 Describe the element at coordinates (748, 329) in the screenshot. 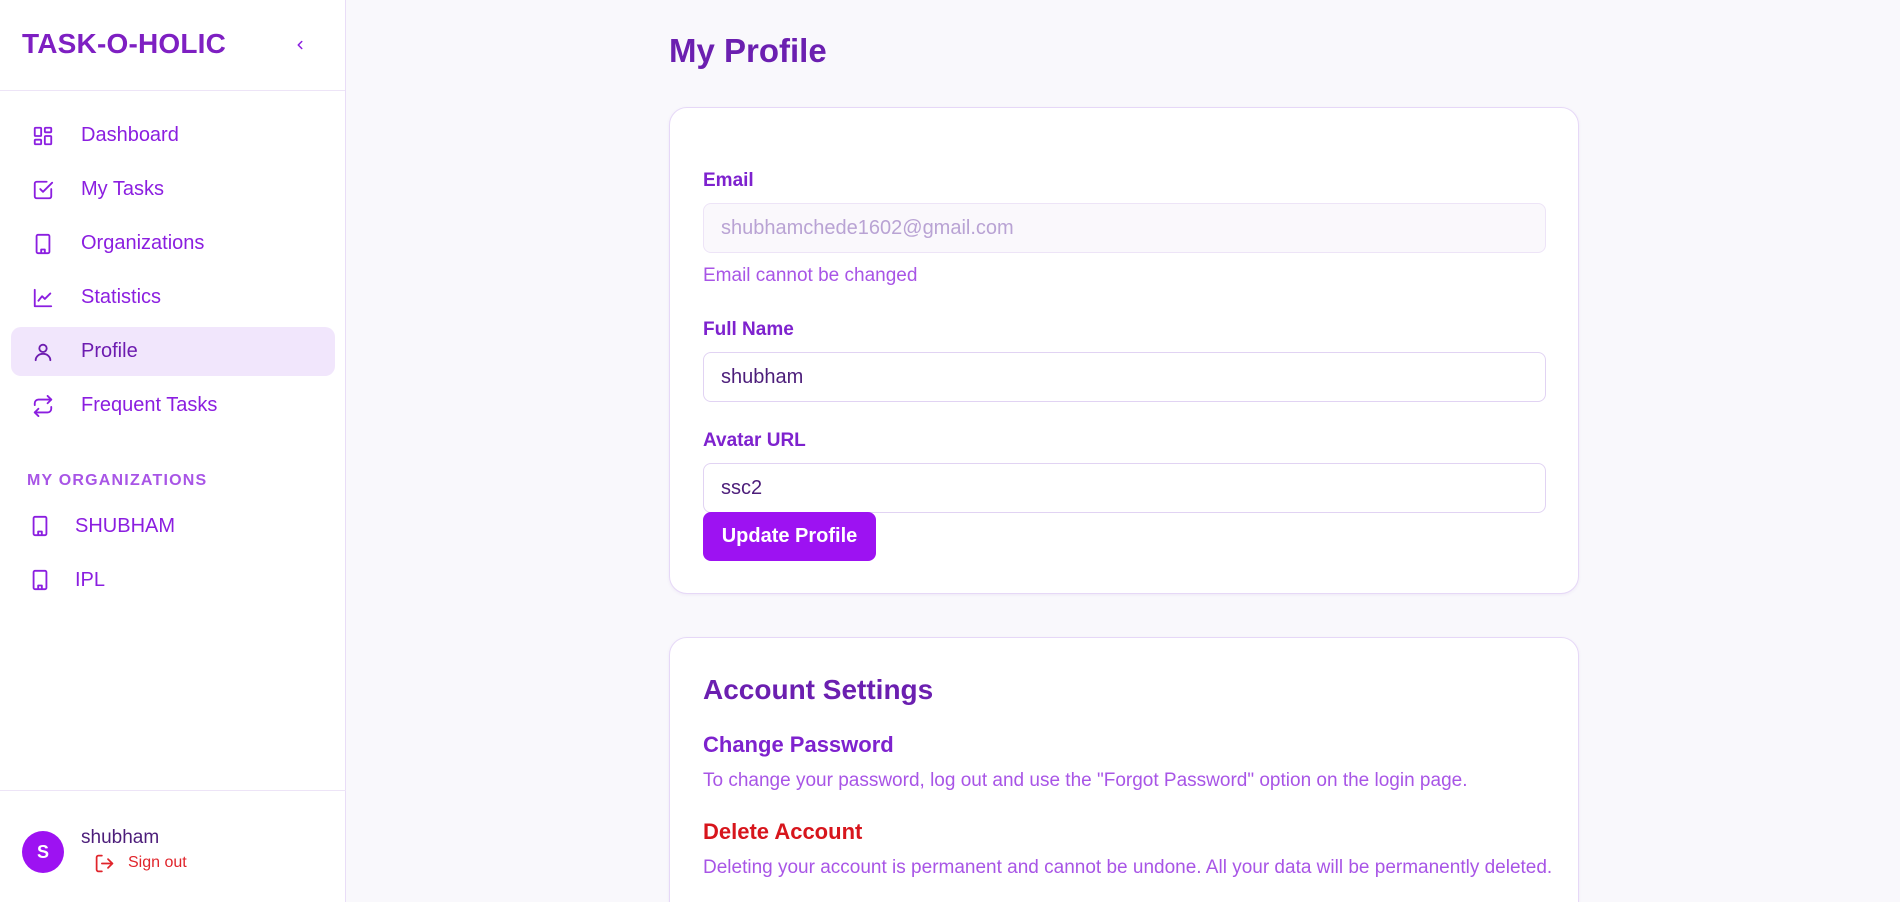

I see `full-name-label: Full Name` at that location.